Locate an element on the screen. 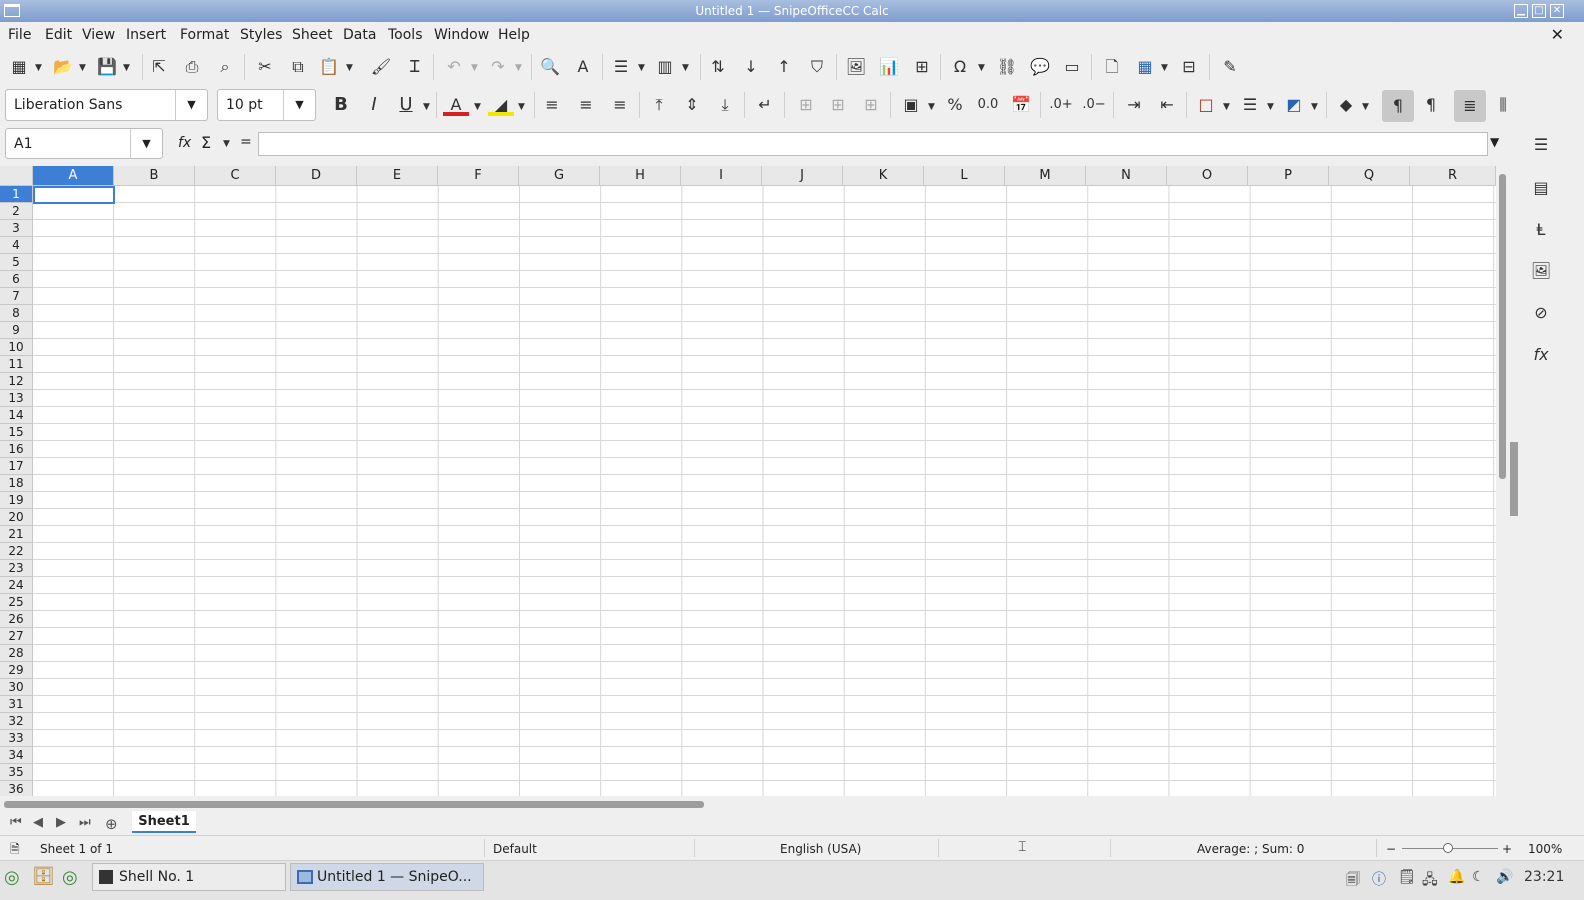 The image size is (1584, 900). clear-formatting-icon: Ꮖ is located at coordinates (415, 67).